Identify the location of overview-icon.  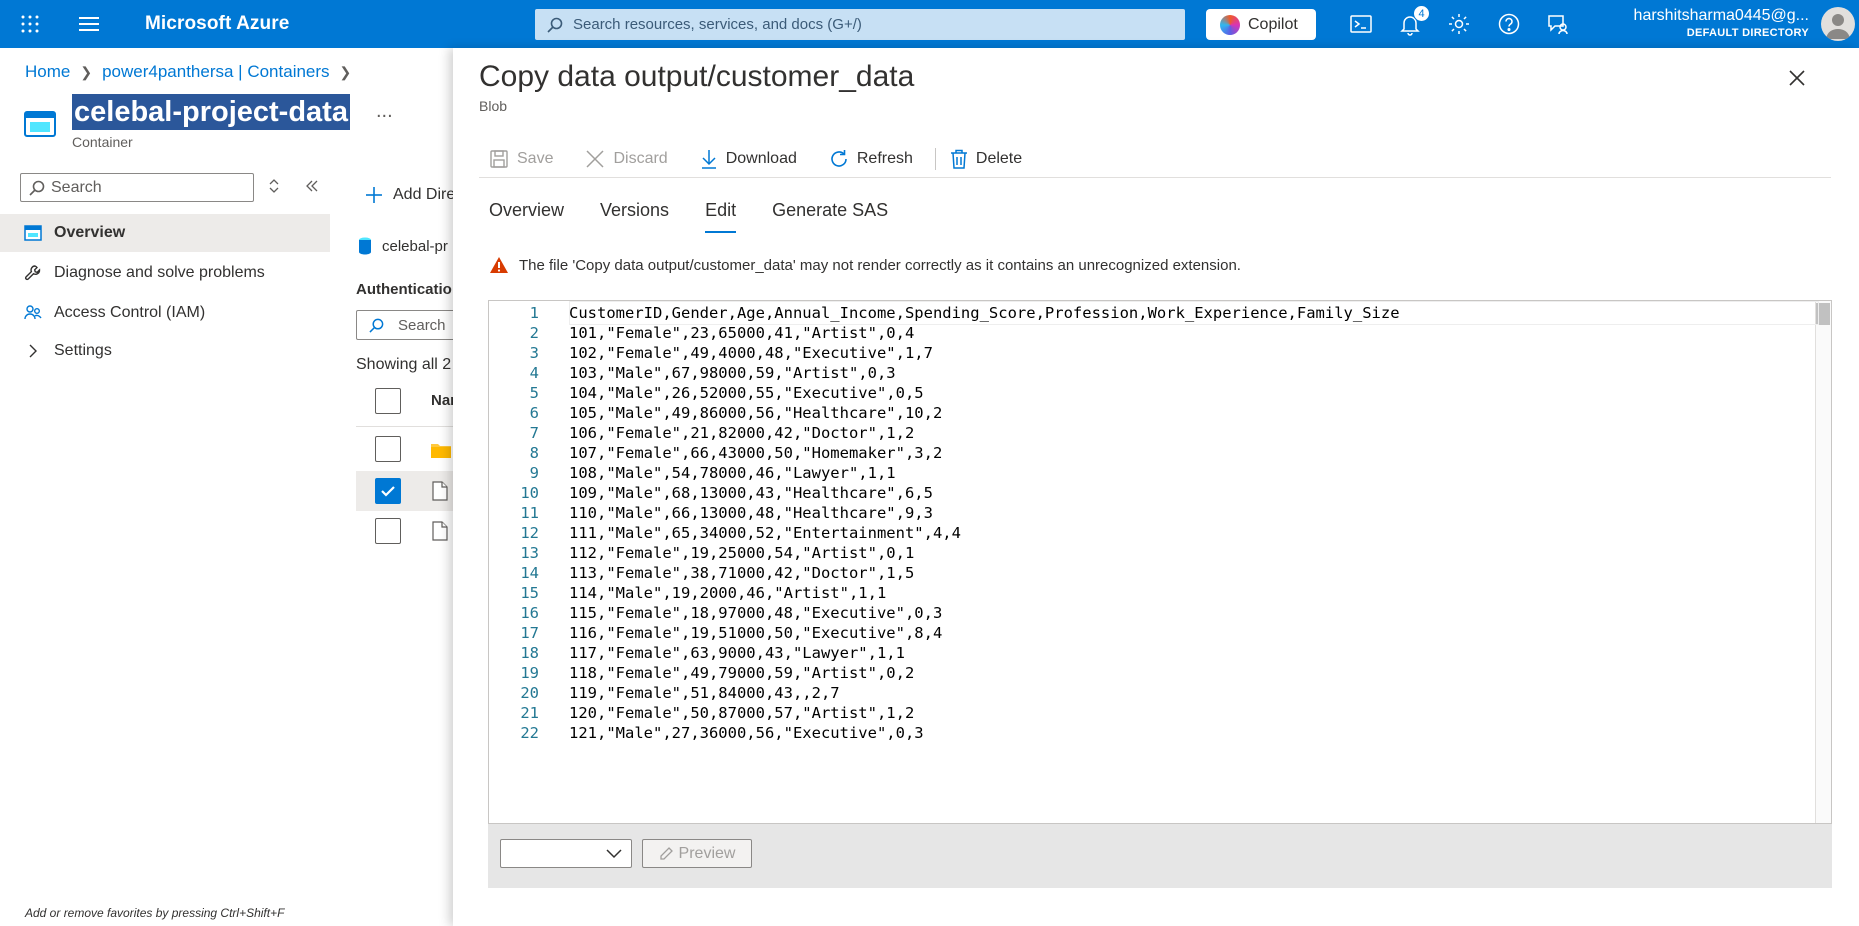
(33, 233).